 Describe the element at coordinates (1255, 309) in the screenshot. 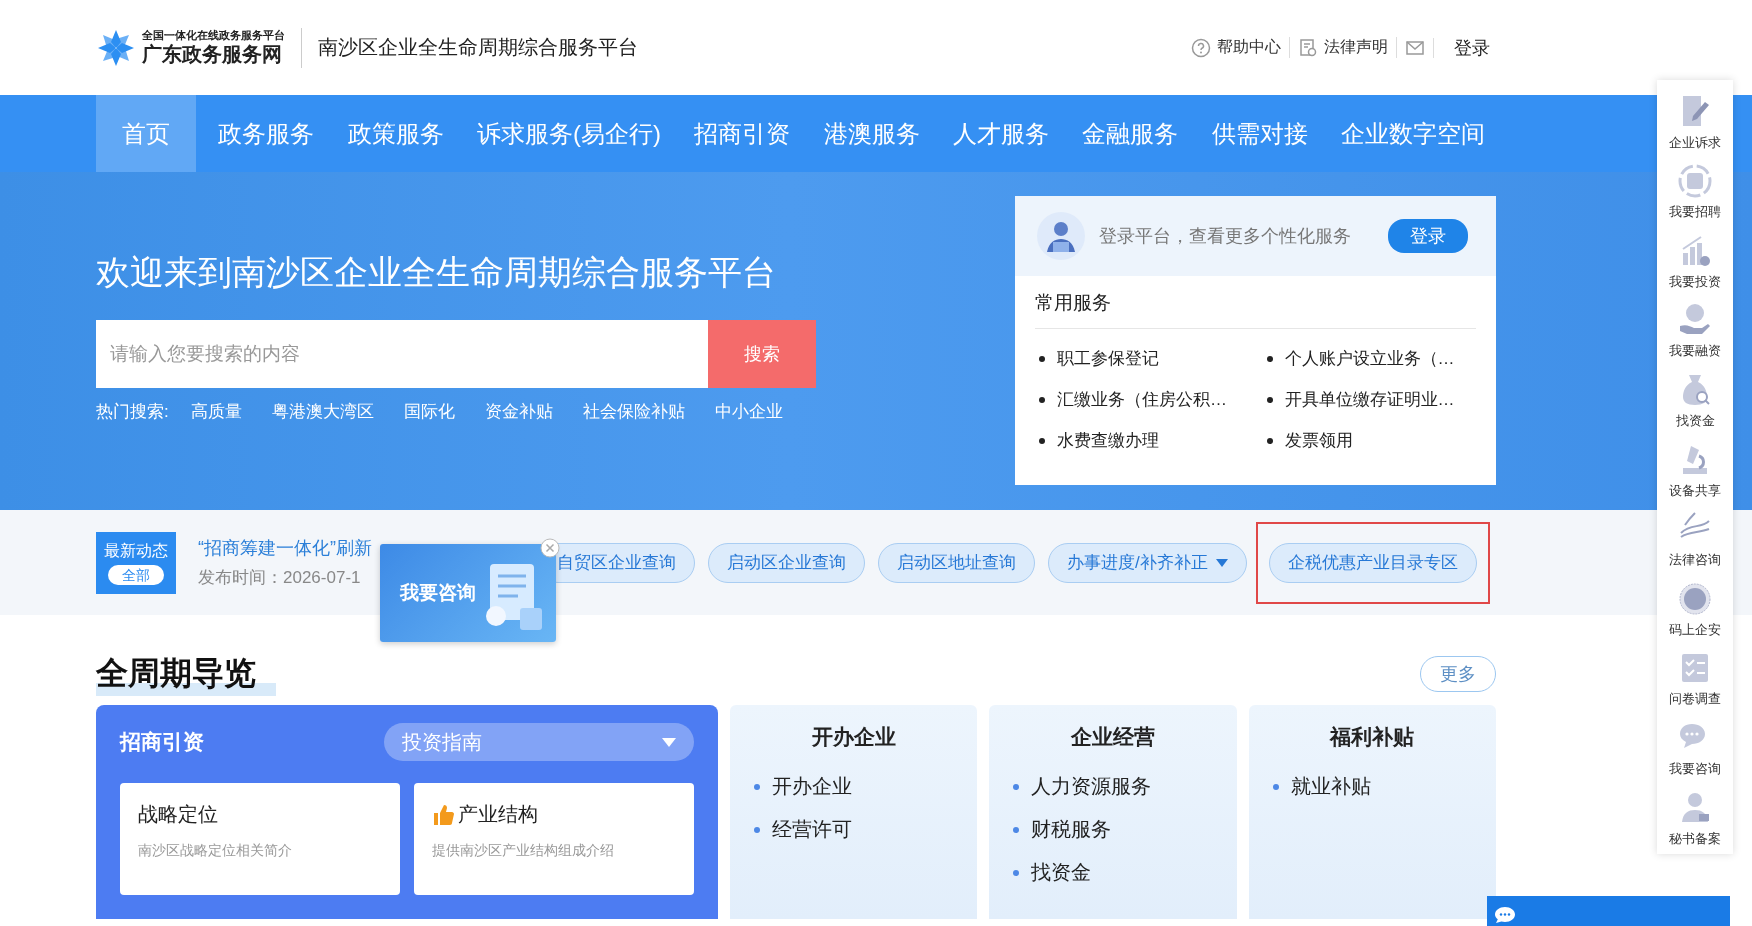

I see `services-heading: 常用服务` at that location.